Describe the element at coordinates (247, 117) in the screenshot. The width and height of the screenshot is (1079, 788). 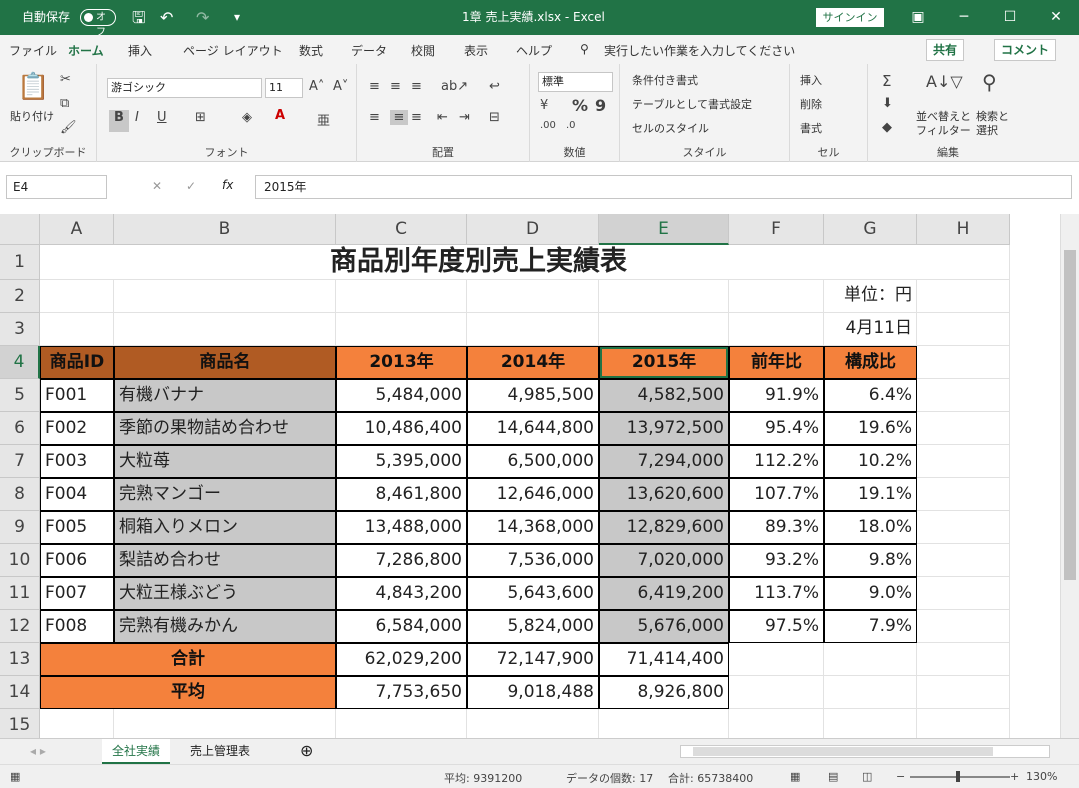
I see `fill-color-icon: ◈` at that location.